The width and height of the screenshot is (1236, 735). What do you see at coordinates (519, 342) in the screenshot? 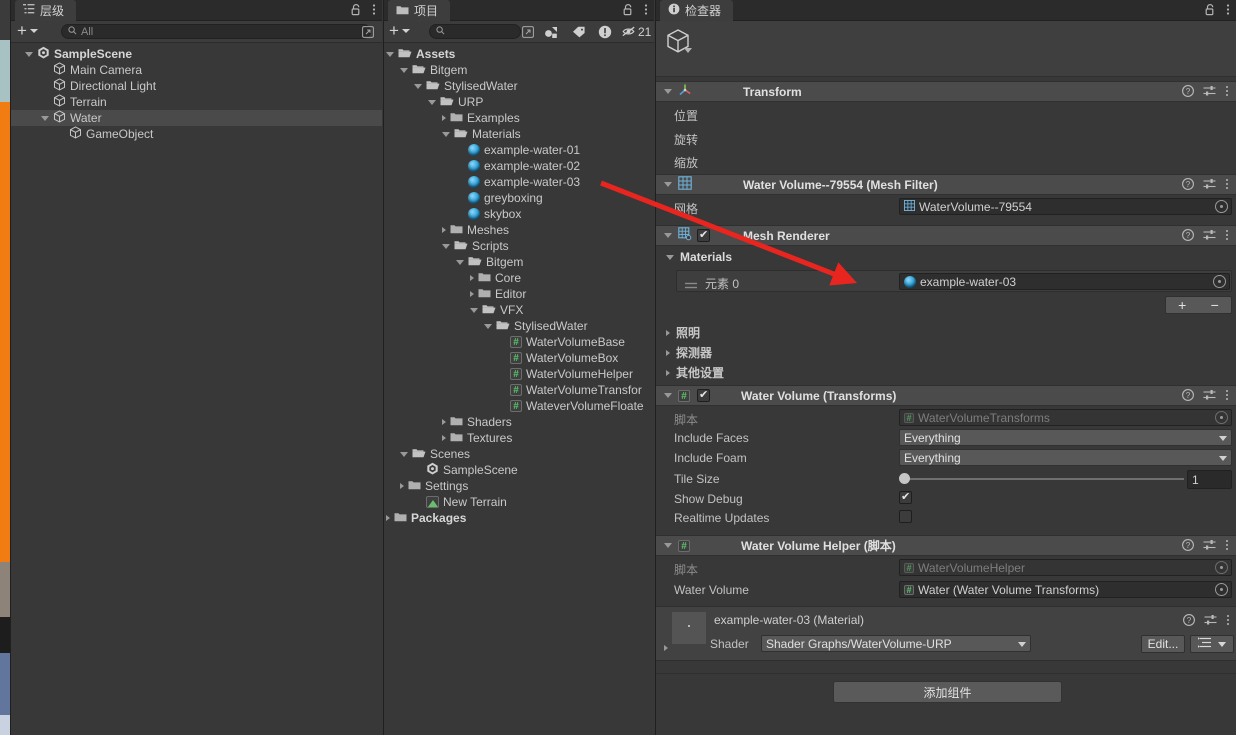
I see `tree-row: # WaterVolumeBase` at bounding box center [519, 342].